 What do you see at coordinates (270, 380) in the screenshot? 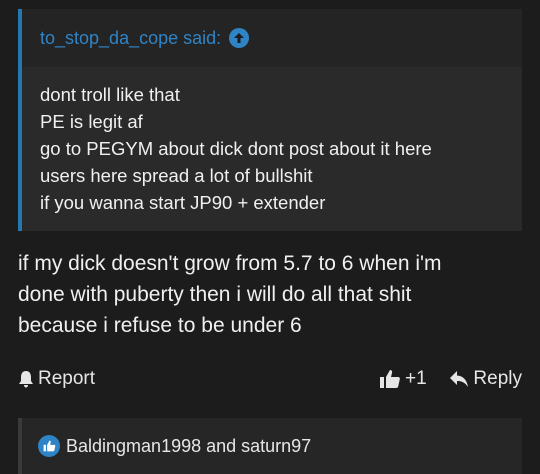
I see `post-actions: Report +1 Reply` at bounding box center [270, 380].